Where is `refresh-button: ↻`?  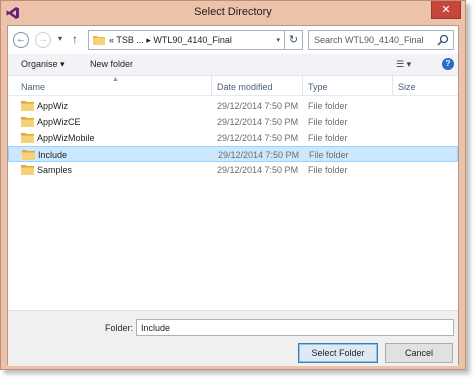 refresh-button: ↻ is located at coordinates (294, 40).